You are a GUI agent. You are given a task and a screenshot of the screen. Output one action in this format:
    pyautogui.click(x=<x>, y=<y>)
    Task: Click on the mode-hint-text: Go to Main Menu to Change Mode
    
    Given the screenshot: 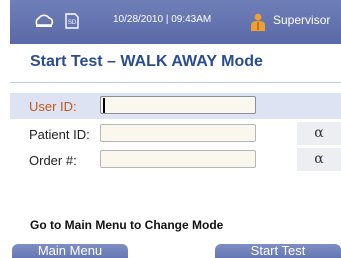 What is the action you would take?
    pyautogui.click(x=127, y=225)
    